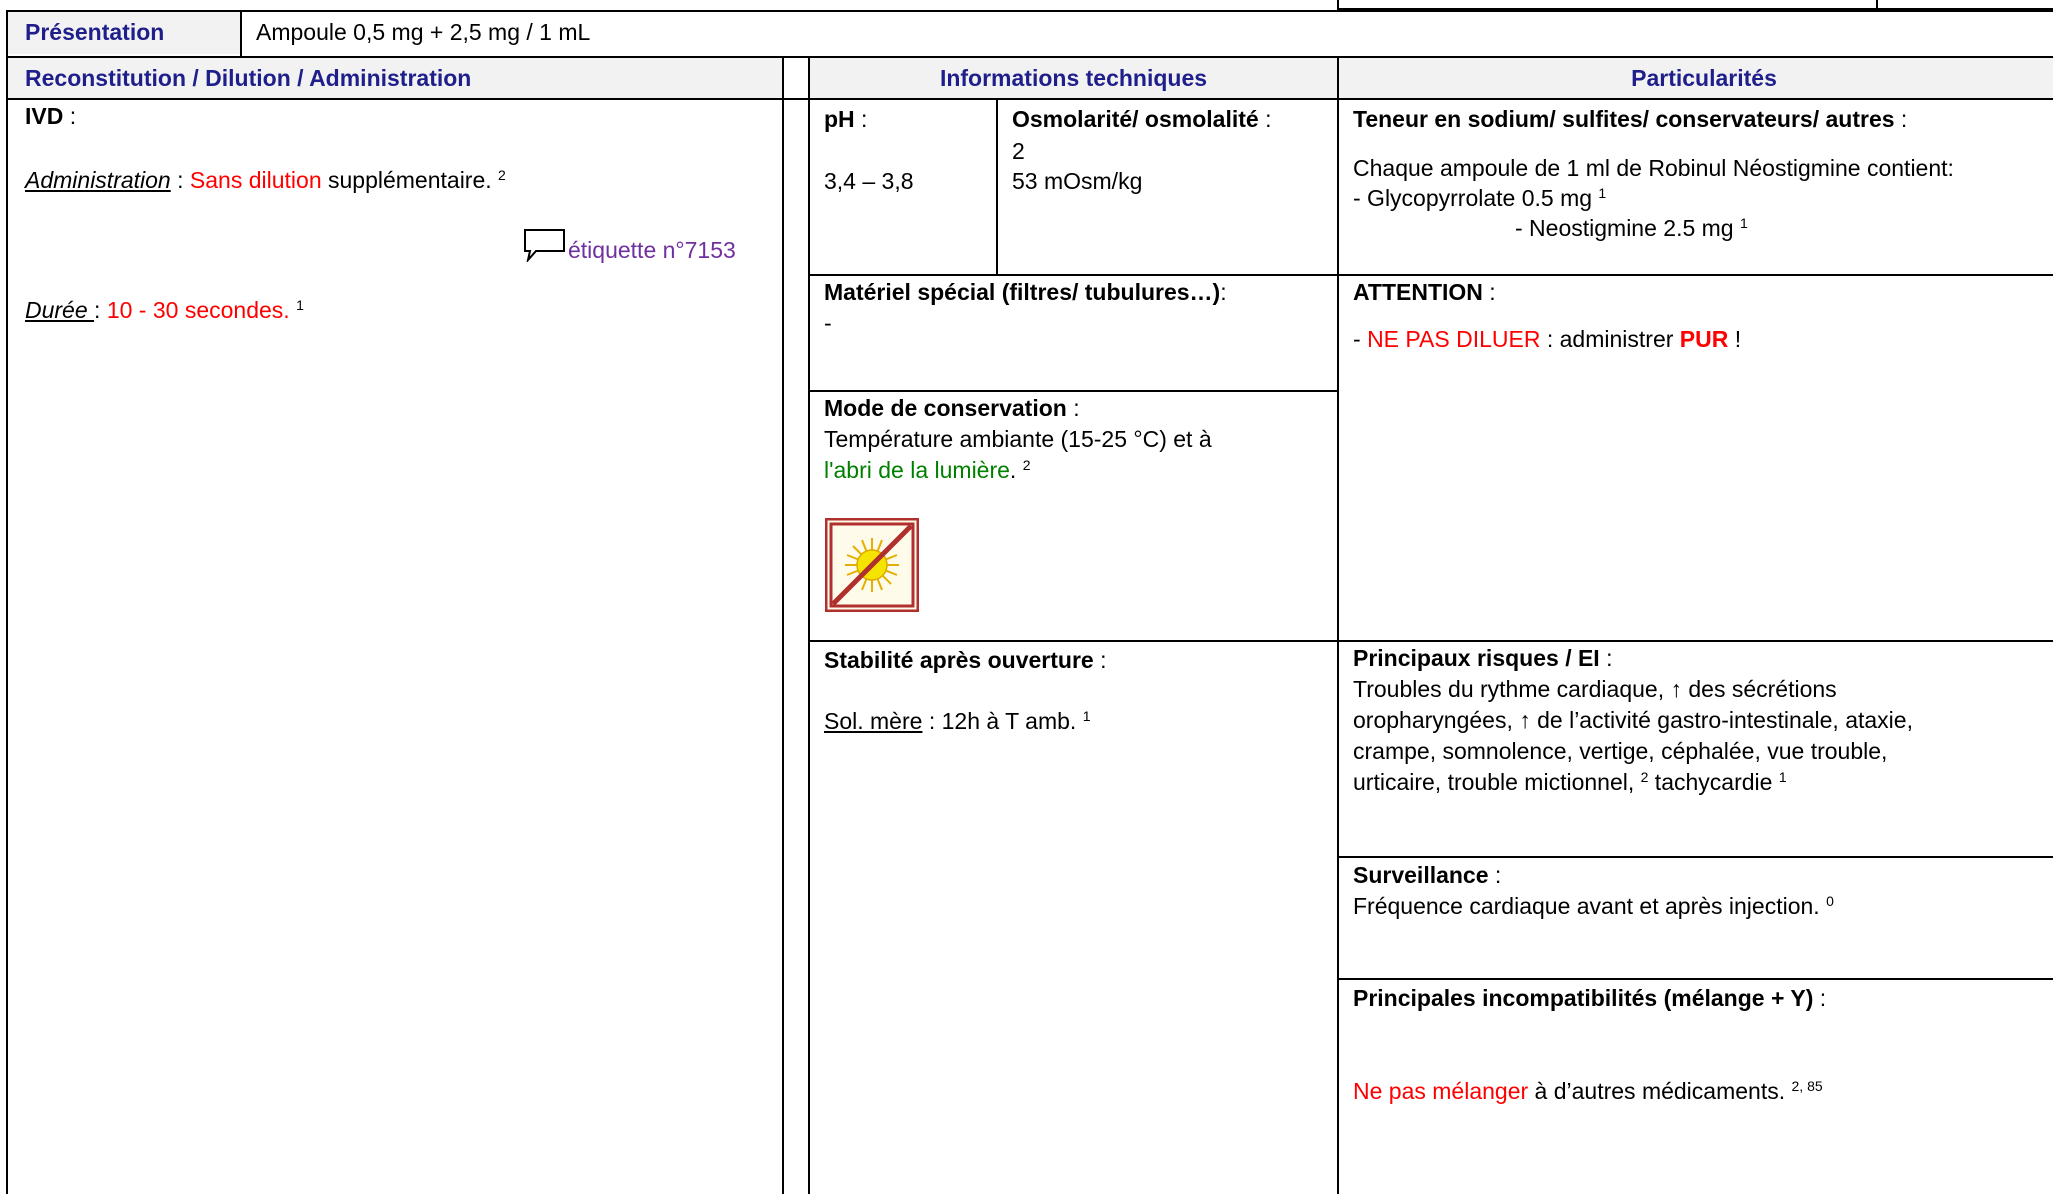 The image size is (2053, 1194). What do you see at coordinates (965, 660) in the screenshot?
I see `stabilite-label: Stabilité après ouverture :` at bounding box center [965, 660].